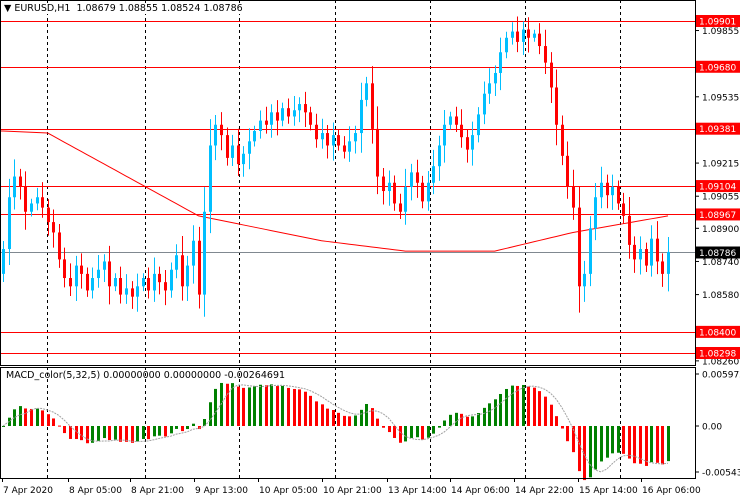  Describe the element at coordinates (717, 68) in the screenshot. I see `level-price-label: 1.09680` at that location.